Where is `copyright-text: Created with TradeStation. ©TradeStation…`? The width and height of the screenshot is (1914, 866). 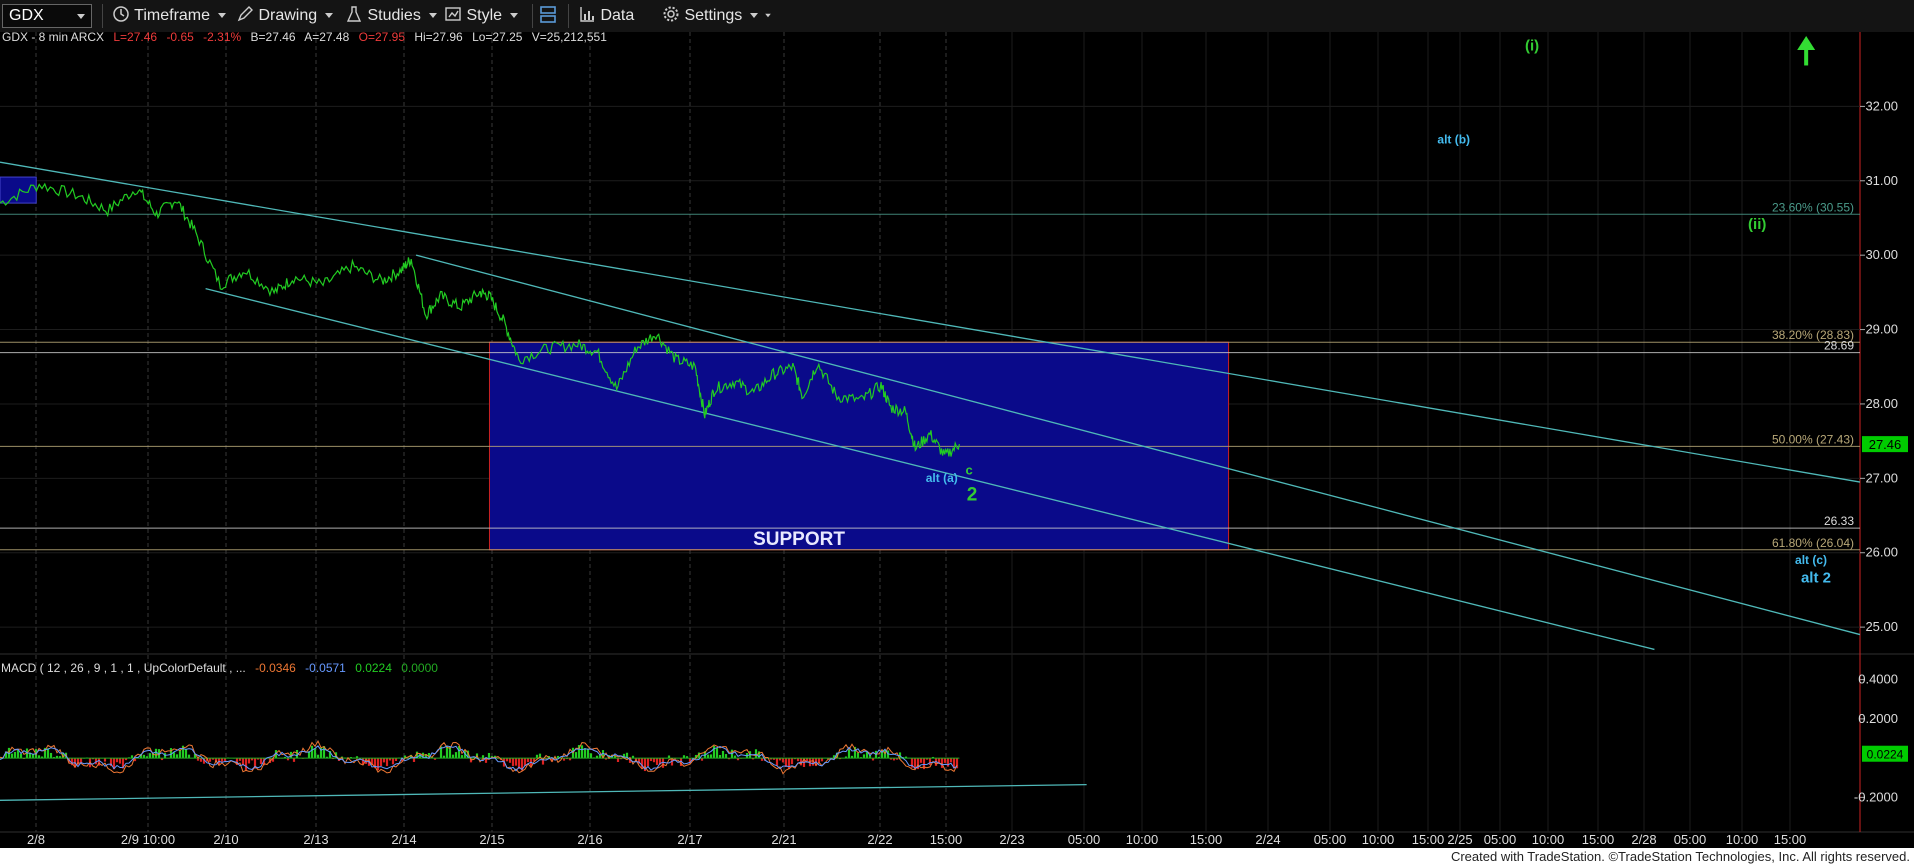 copyright-text: Created with TradeStation. ©TradeStation… is located at coordinates (1680, 856).